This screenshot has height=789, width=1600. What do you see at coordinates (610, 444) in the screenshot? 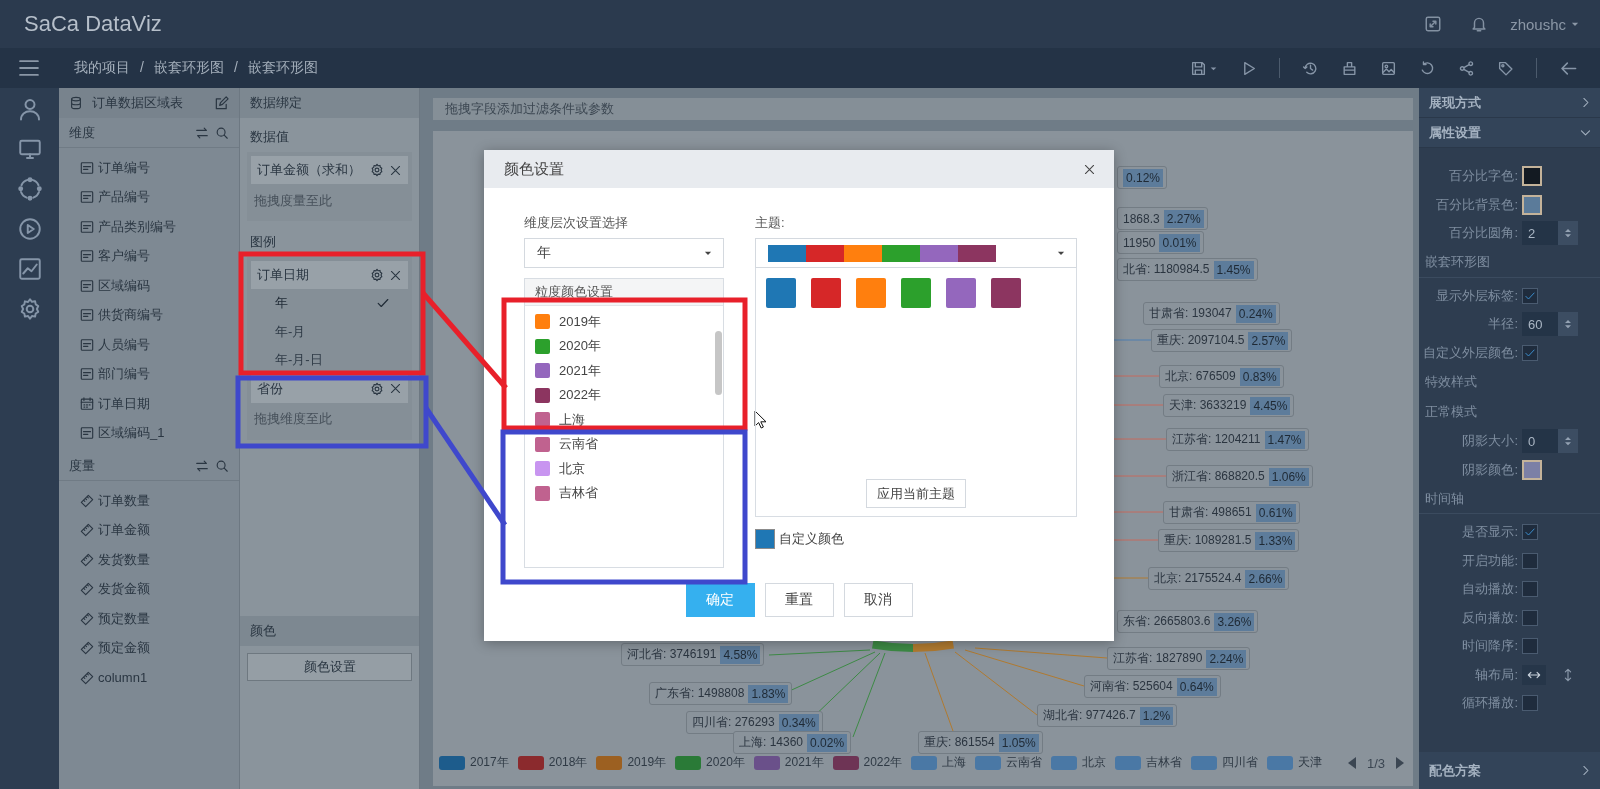
I see `list-item: 云南省` at bounding box center [610, 444].